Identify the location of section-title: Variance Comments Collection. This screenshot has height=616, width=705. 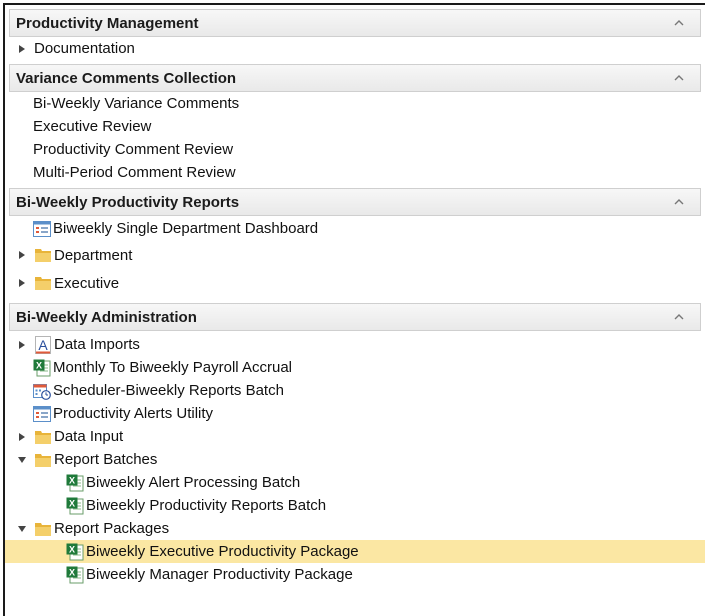
(126, 78).